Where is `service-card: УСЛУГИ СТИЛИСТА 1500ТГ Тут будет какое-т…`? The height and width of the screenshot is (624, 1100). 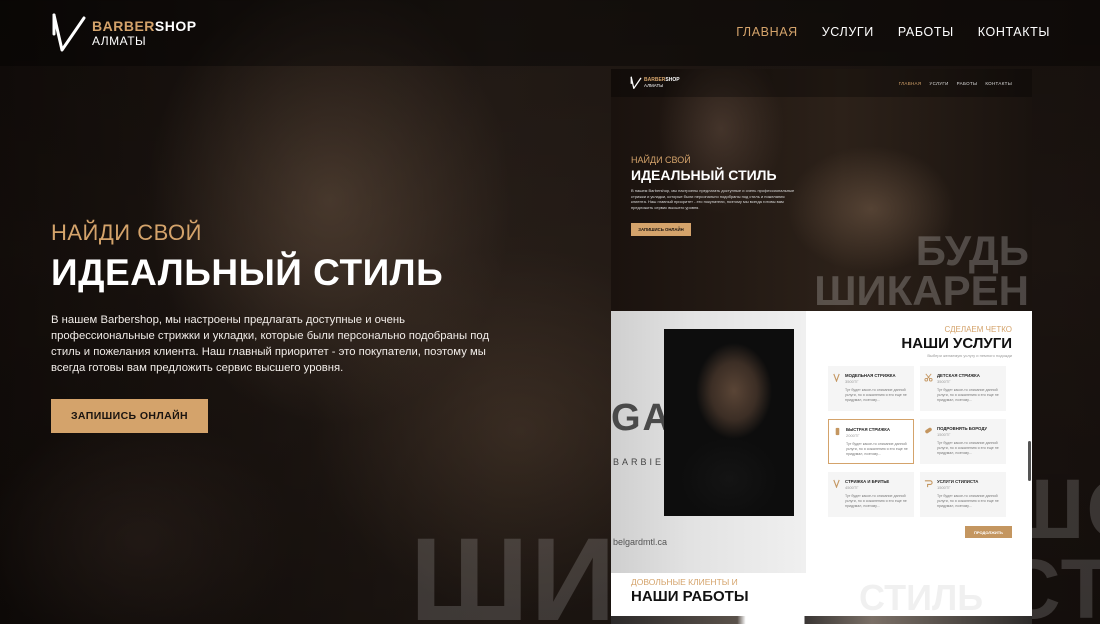 service-card: УСЛУГИ СТИЛИСТА 1500ТГ Тут будет какое-т… is located at coordinates (963, 494).